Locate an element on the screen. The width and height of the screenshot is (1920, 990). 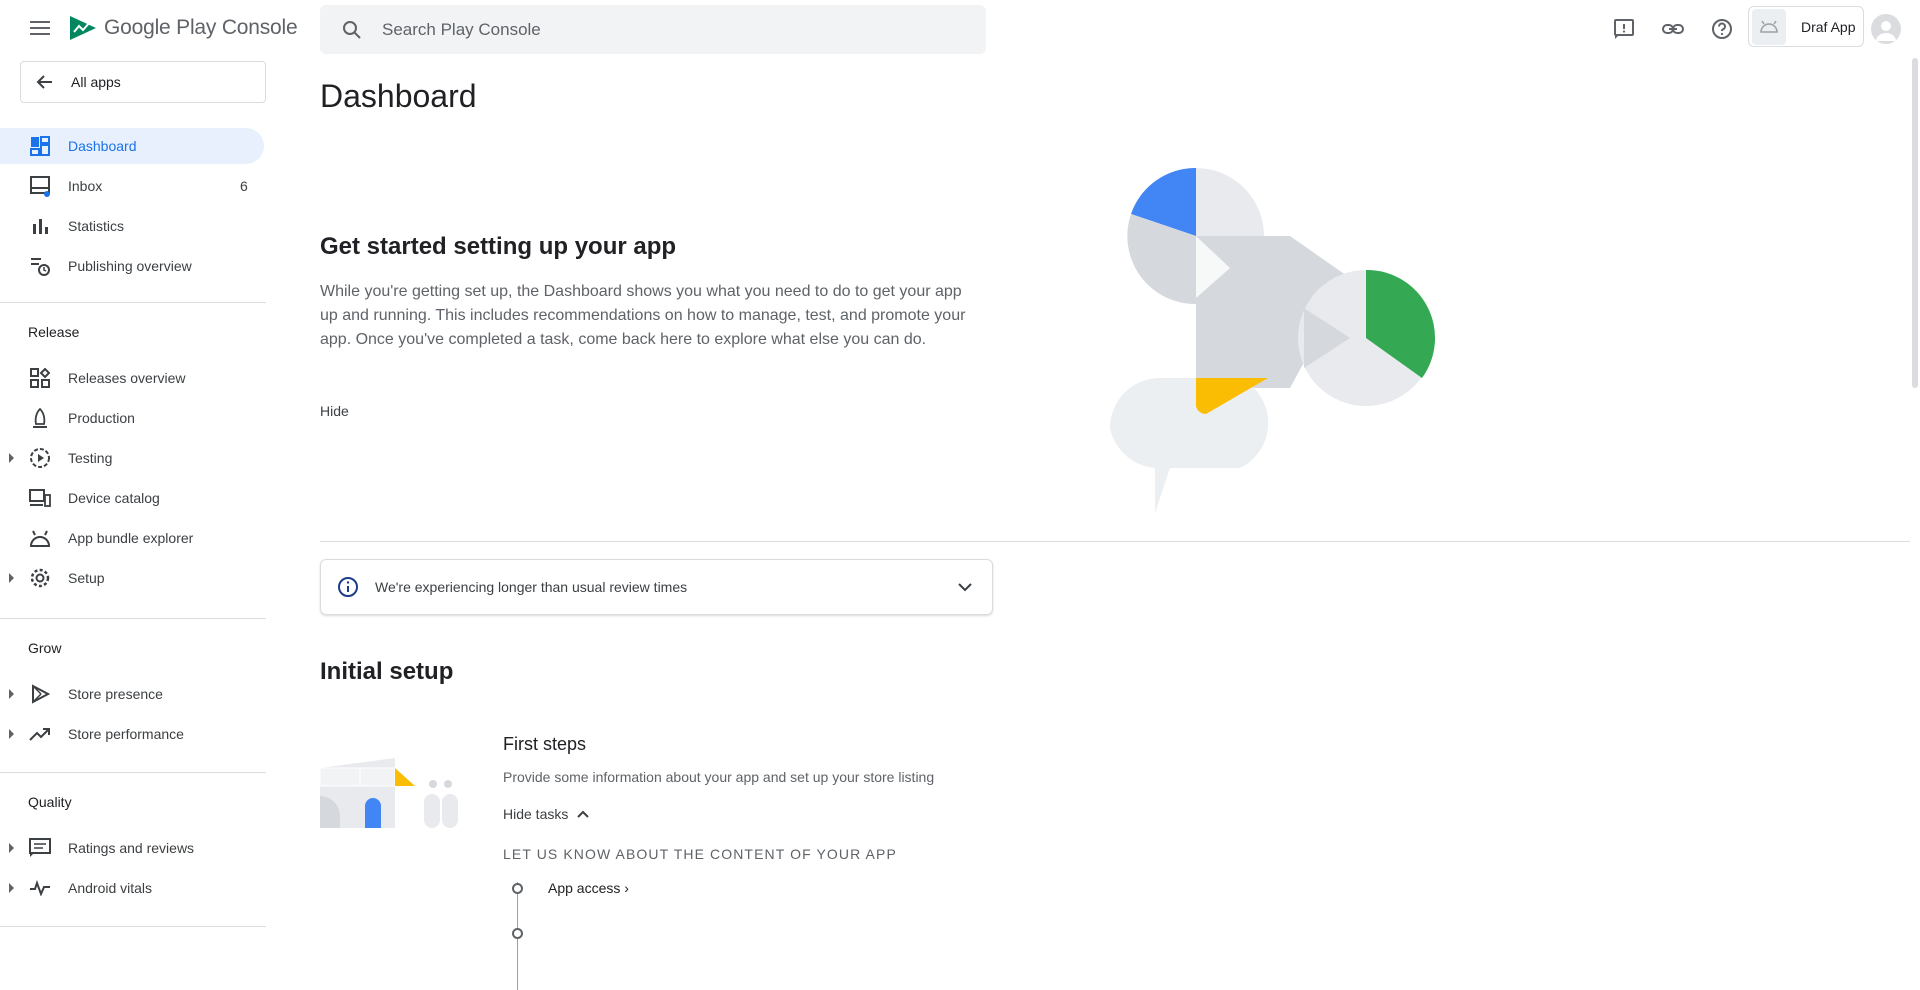
production-icon is located at coordinates (40, 418).